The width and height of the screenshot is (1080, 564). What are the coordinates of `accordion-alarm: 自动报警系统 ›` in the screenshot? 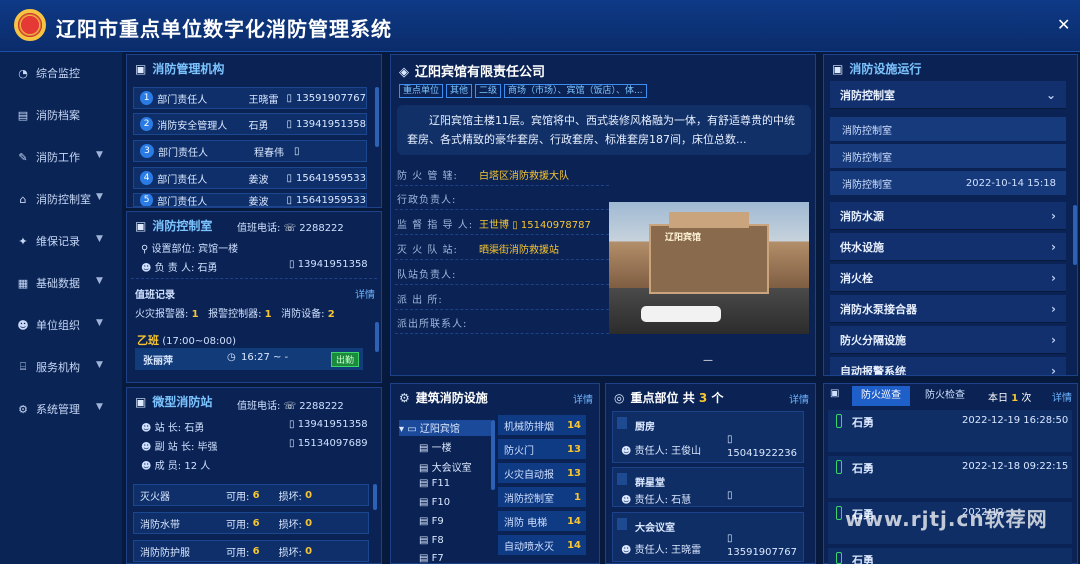 It's located at (948, 366).